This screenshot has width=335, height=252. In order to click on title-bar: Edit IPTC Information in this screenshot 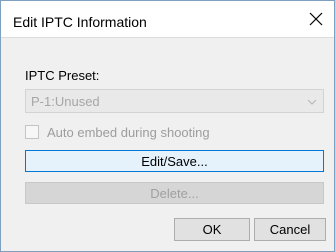, I will do `click(167, 19)`.